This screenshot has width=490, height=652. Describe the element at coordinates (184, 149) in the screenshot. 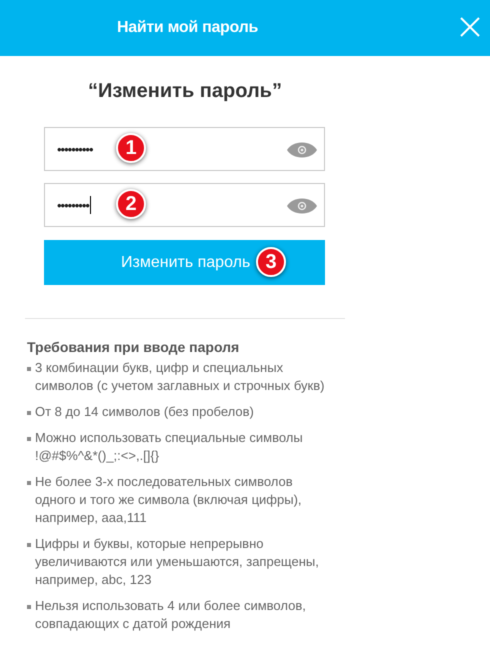

I see `password-field: •••••••••• 1` at that location.